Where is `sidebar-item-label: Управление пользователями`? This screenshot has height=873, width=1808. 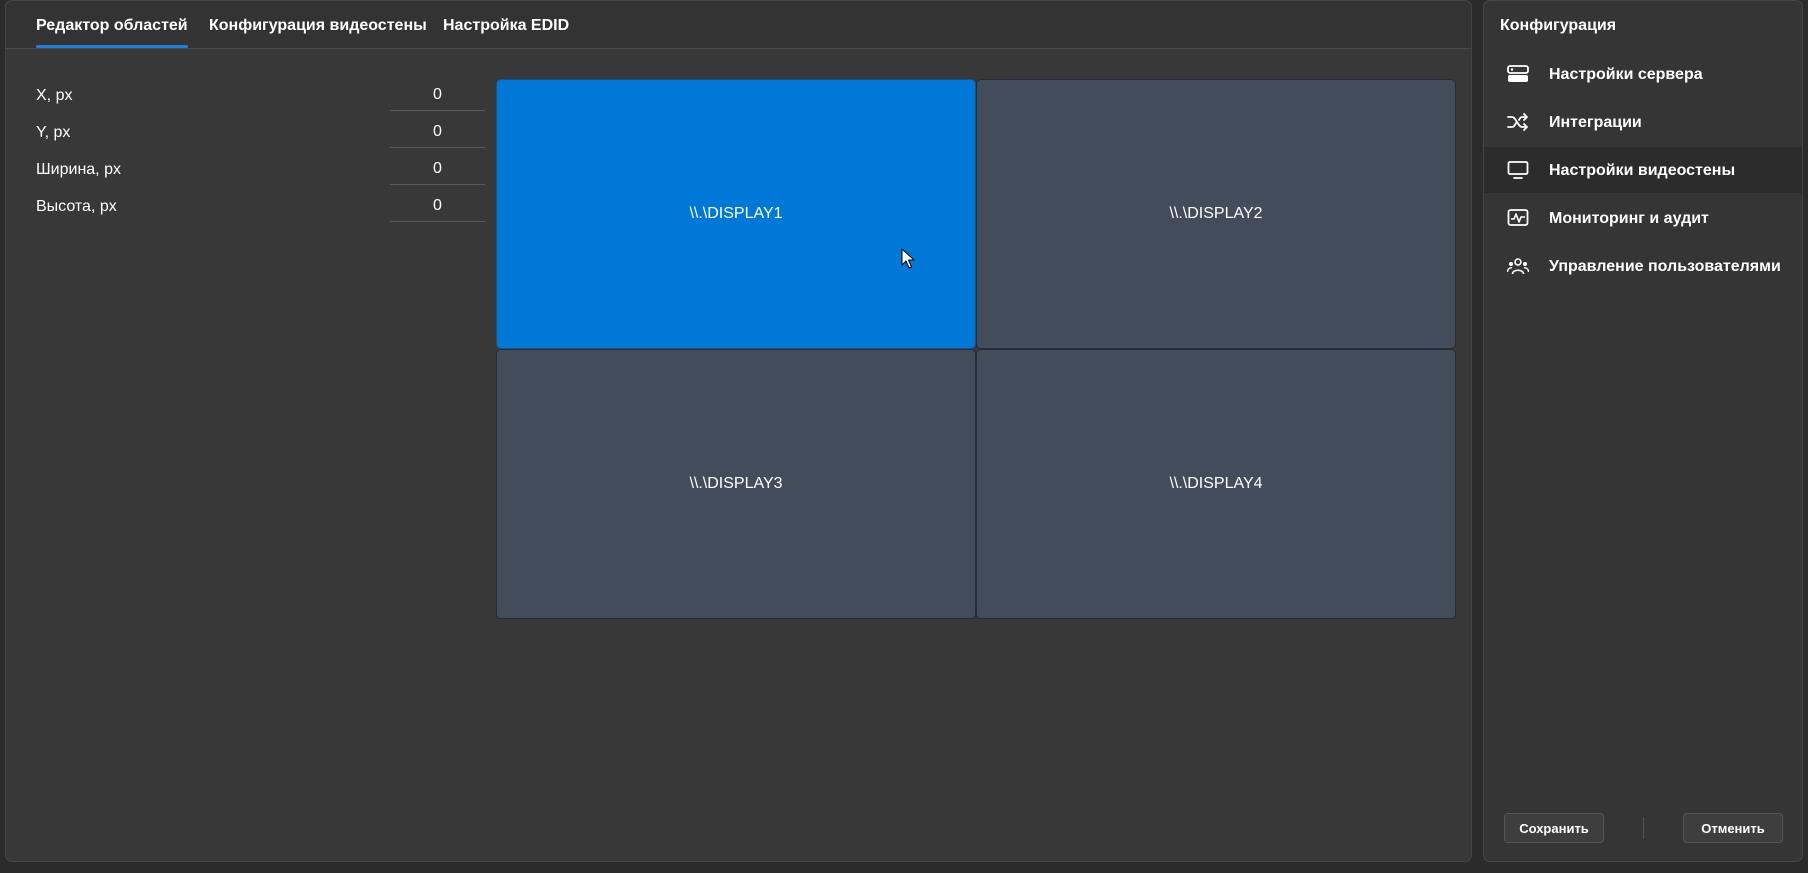
sidebar-item-label: Управление пользователями is located at coordinates (1665, 266).